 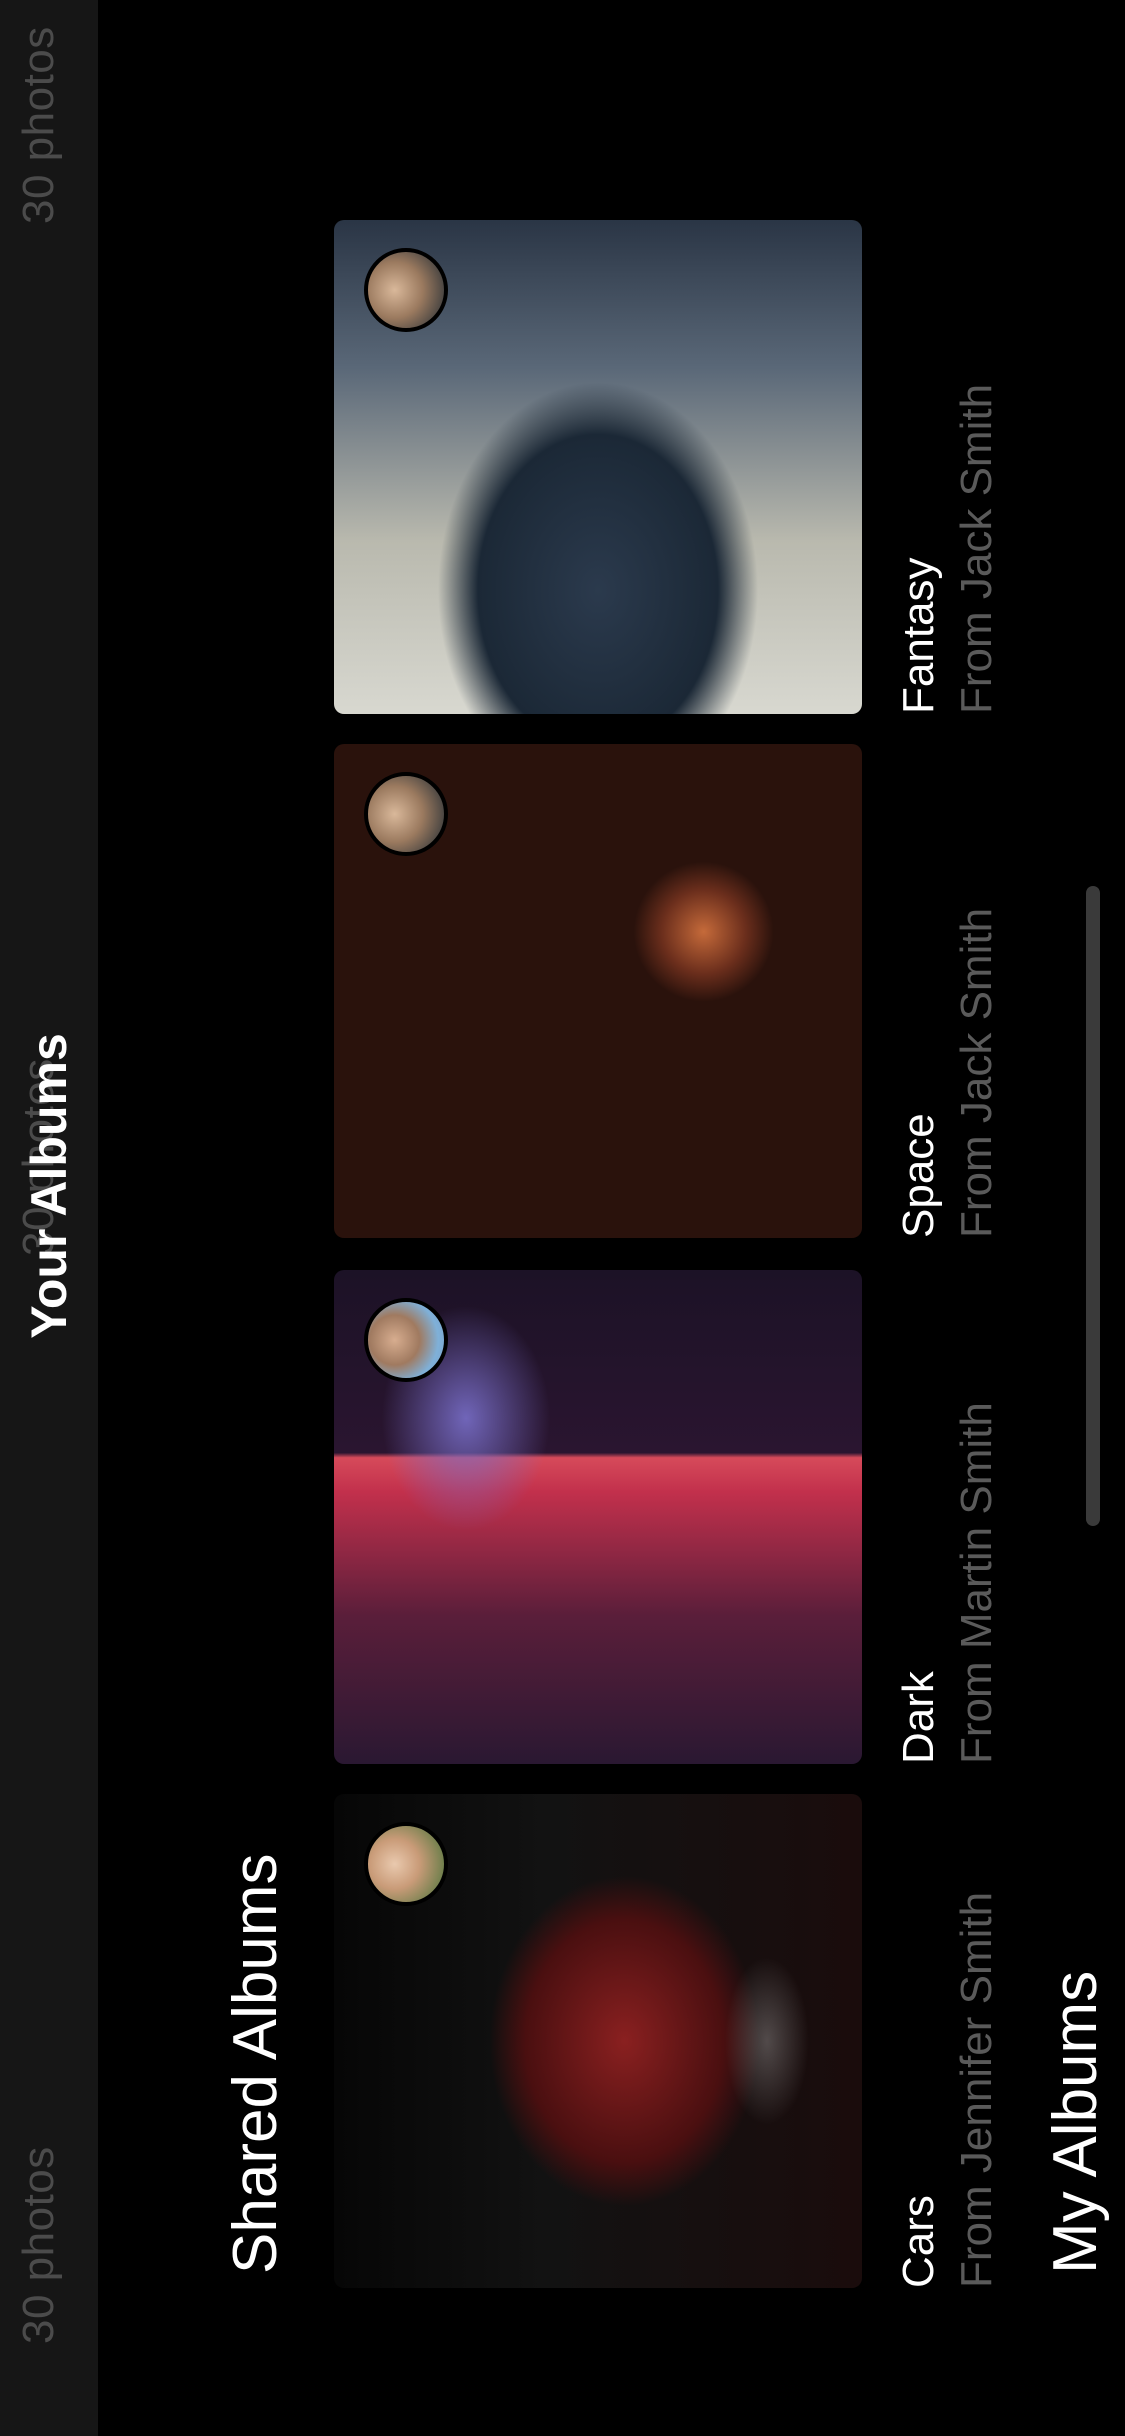 What do you see at coordinates (1093, 1206) in the screenshot?
I see `horizontal-scrollbar` at bounding box center [1093, 1206].